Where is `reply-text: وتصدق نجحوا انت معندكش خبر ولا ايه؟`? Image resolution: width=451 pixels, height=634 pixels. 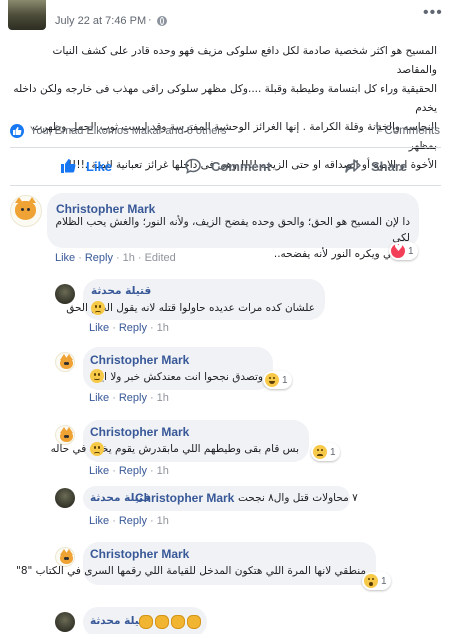
reply-text: وتصدق نجحوا انت معندكش خبر ولا ايه؟ is located at coordinates (176, 377).